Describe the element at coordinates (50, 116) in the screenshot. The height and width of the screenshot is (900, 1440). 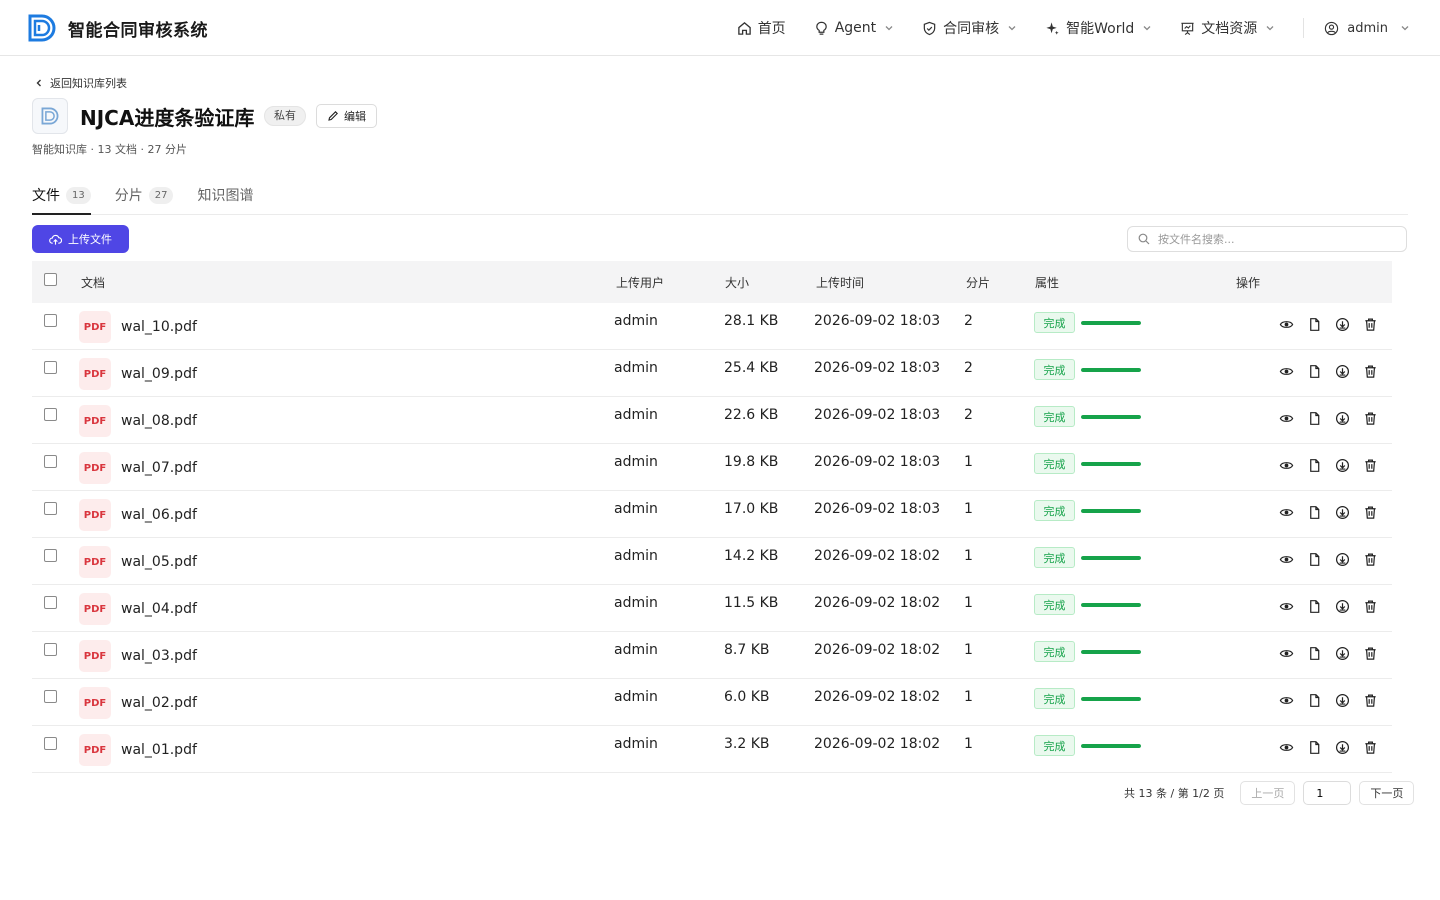
I see `kb-avatar` at that location.